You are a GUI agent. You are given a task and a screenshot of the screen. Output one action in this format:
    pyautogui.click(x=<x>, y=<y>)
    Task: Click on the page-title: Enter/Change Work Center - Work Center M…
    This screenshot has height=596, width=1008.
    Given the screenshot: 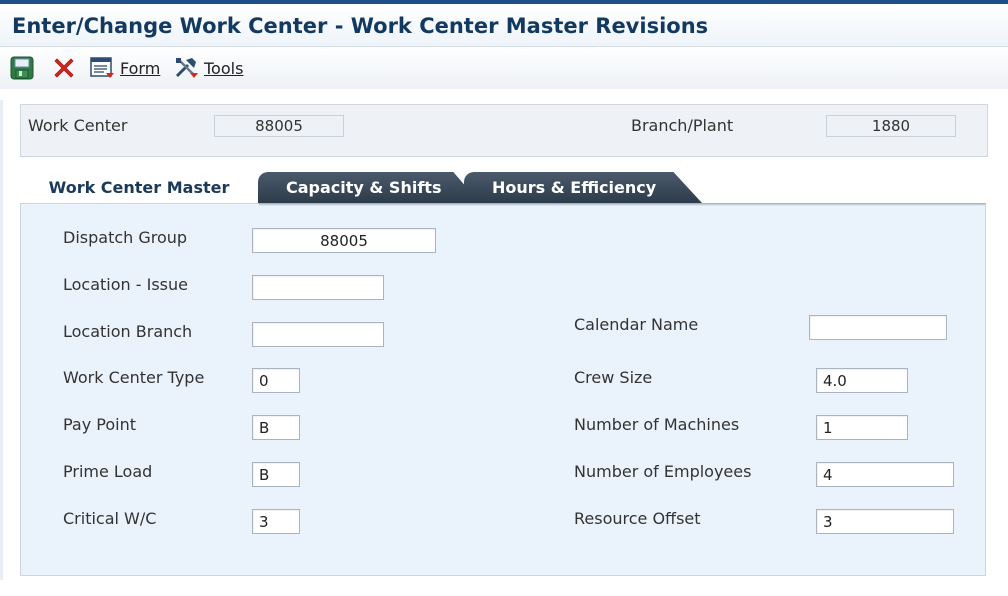 What is the action you would take?
    pyautogui.click(x=360, y=26)
    